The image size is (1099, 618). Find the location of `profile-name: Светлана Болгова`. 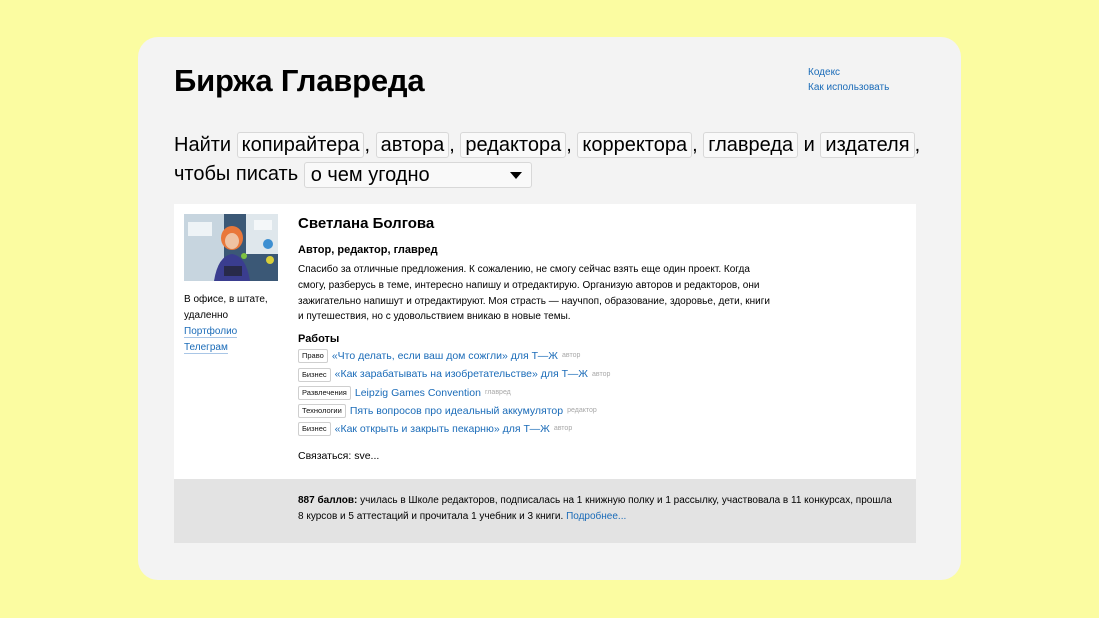

profile-name: Светлана Болгова is located at coordinates (366, 223).